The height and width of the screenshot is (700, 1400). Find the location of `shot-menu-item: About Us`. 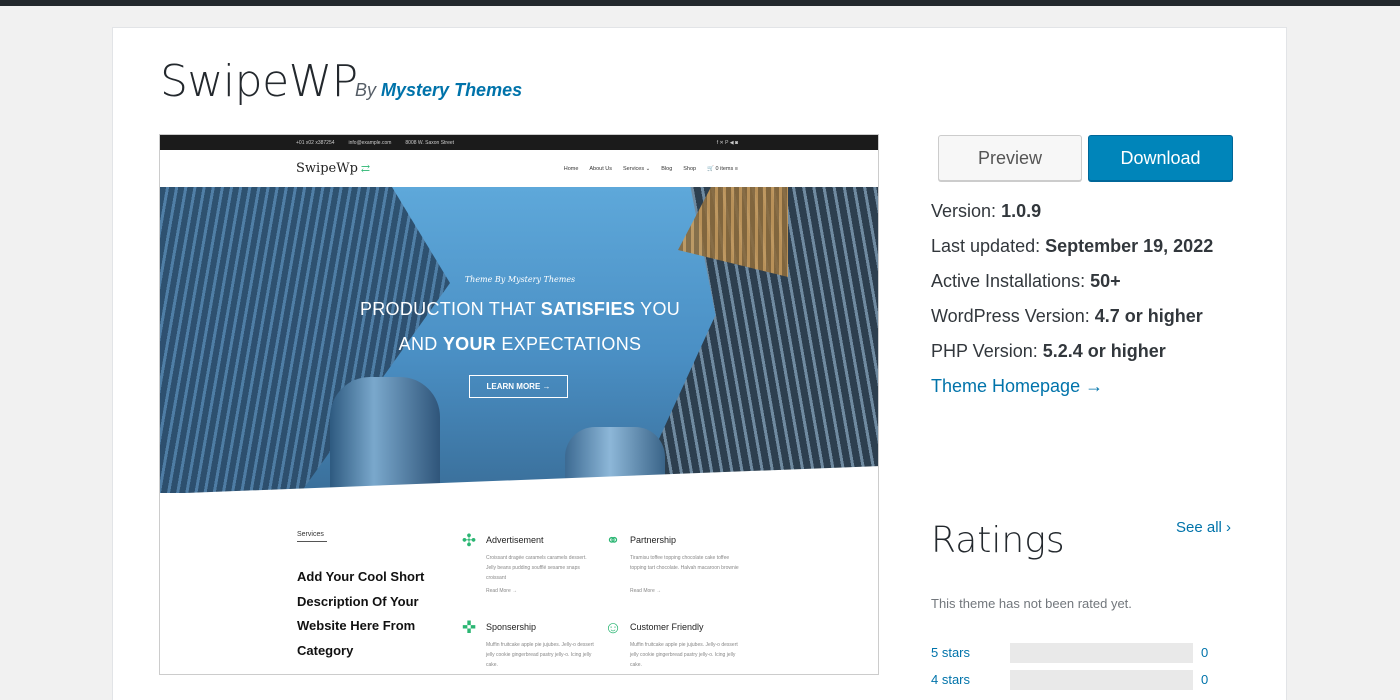

shot-menu-item: About Us is located at coordinates (601, 168).